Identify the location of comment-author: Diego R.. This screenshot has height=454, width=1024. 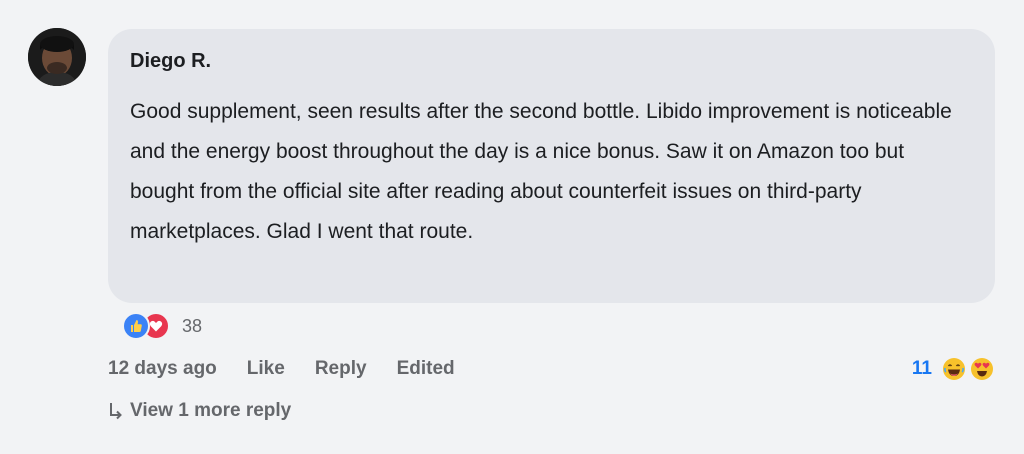
(551, 61).